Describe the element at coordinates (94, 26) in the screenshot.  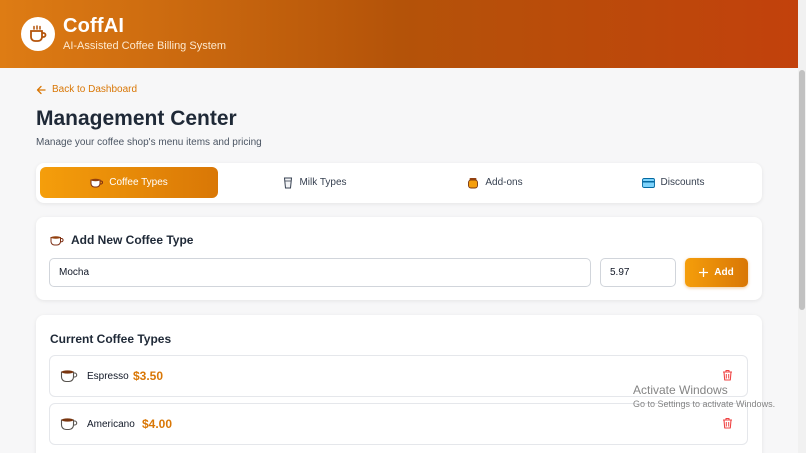
I see `app-title: CoffAI` at that location.